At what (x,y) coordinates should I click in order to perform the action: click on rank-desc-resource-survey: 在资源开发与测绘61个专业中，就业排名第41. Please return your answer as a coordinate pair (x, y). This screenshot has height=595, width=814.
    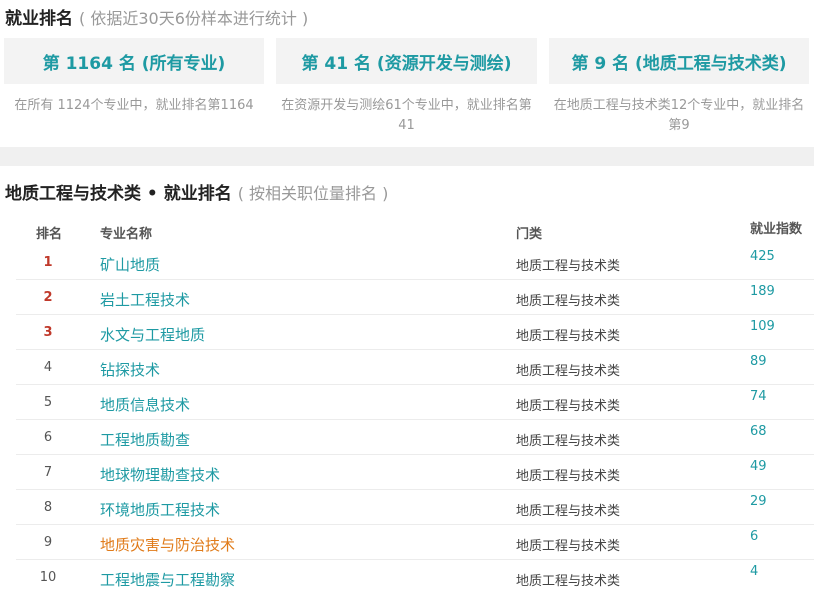
    Looking at the image, I should click on (406, 115).